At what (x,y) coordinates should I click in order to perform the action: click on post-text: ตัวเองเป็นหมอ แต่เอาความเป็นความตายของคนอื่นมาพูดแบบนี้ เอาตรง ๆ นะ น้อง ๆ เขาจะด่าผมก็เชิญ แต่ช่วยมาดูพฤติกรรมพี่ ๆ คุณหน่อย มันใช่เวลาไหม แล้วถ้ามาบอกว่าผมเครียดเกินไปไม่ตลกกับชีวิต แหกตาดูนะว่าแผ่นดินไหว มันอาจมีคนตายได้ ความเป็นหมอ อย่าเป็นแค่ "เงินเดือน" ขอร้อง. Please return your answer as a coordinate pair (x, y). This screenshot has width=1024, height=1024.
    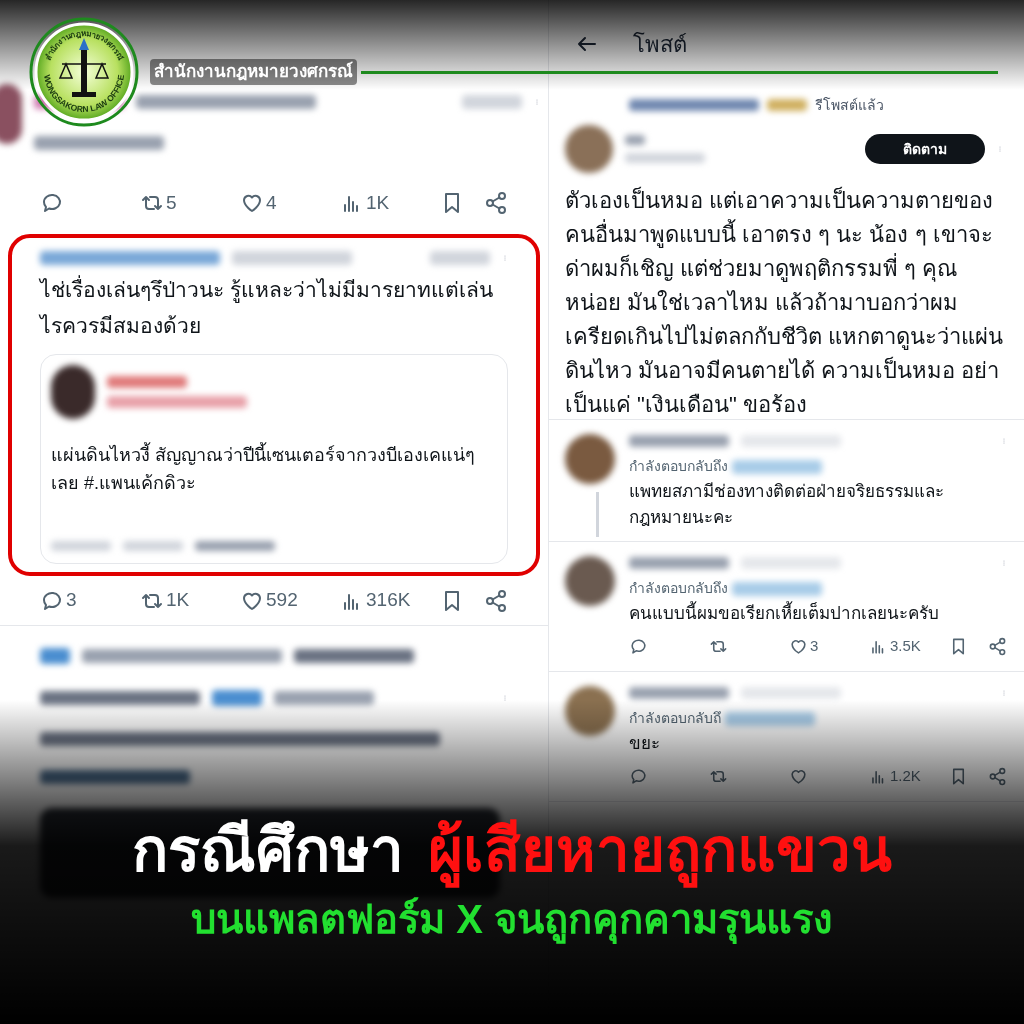
    Looking at the image, I should click on (786, 300).